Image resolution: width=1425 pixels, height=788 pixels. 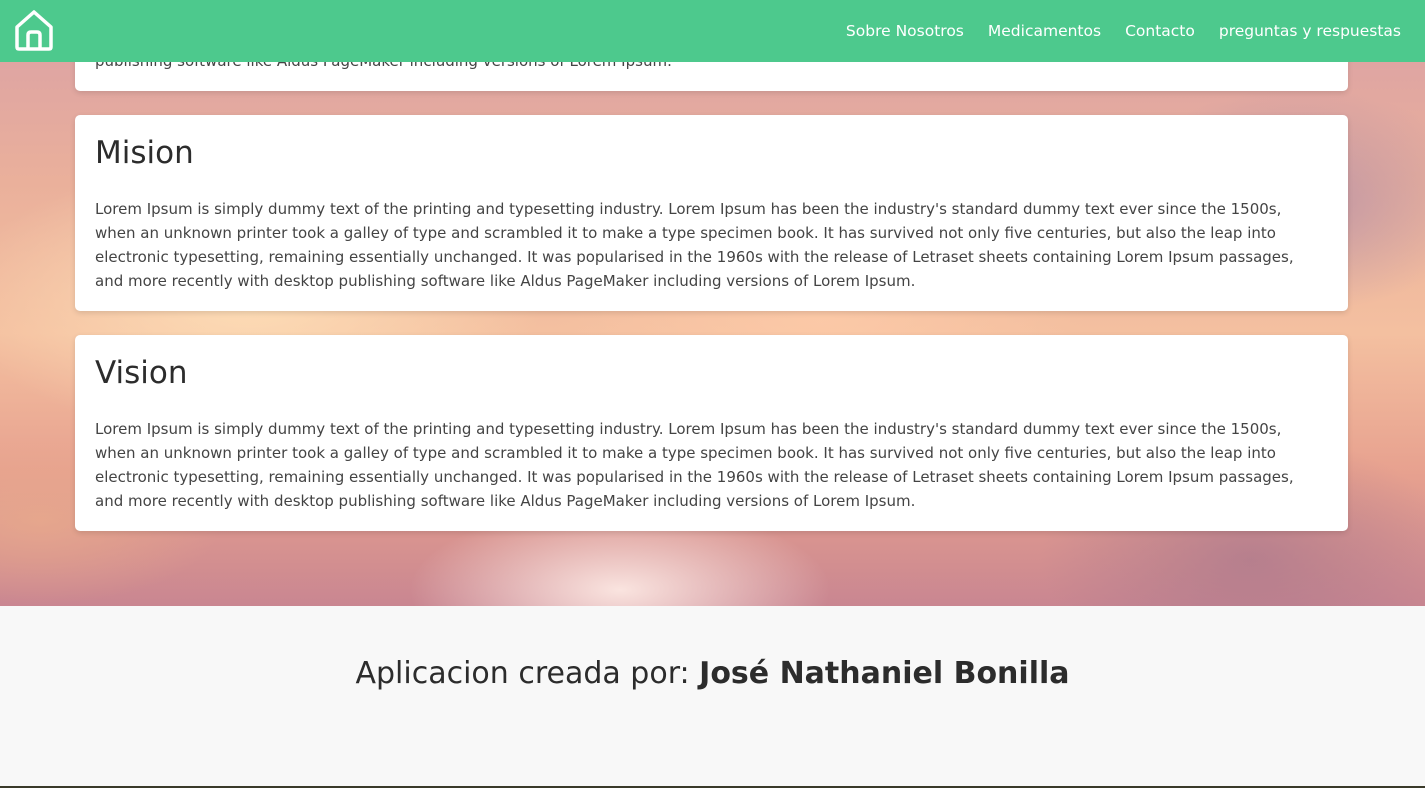 What do you see at coordinates (1160, 31) in the screenshot?
I see `nav-link-contacto: Contacto` at bounding box center [1160, 31].